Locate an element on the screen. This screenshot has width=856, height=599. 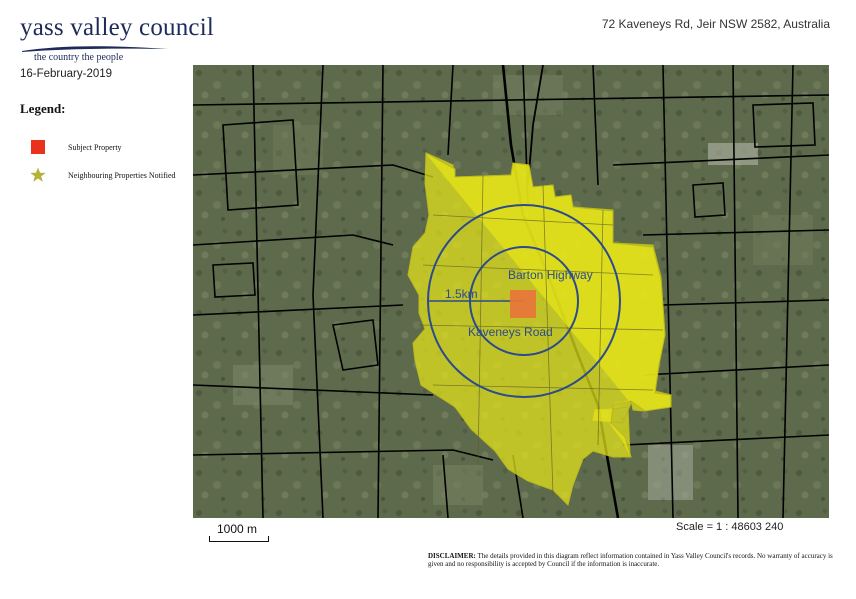
legend-label: Neighbouring Properties Notified is located at coordinates (122, 175).